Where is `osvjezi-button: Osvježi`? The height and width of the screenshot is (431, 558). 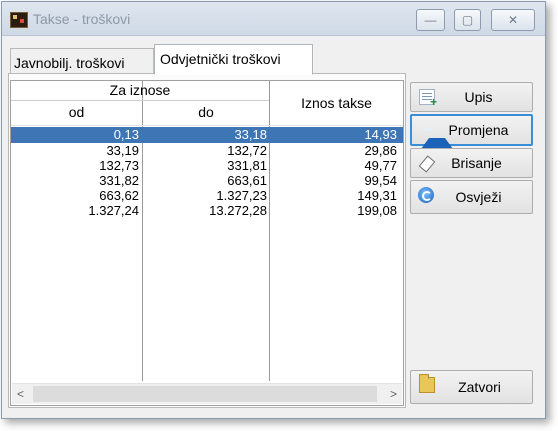 osvjezi-button: Osvježi is located at coordinates (471, 197).